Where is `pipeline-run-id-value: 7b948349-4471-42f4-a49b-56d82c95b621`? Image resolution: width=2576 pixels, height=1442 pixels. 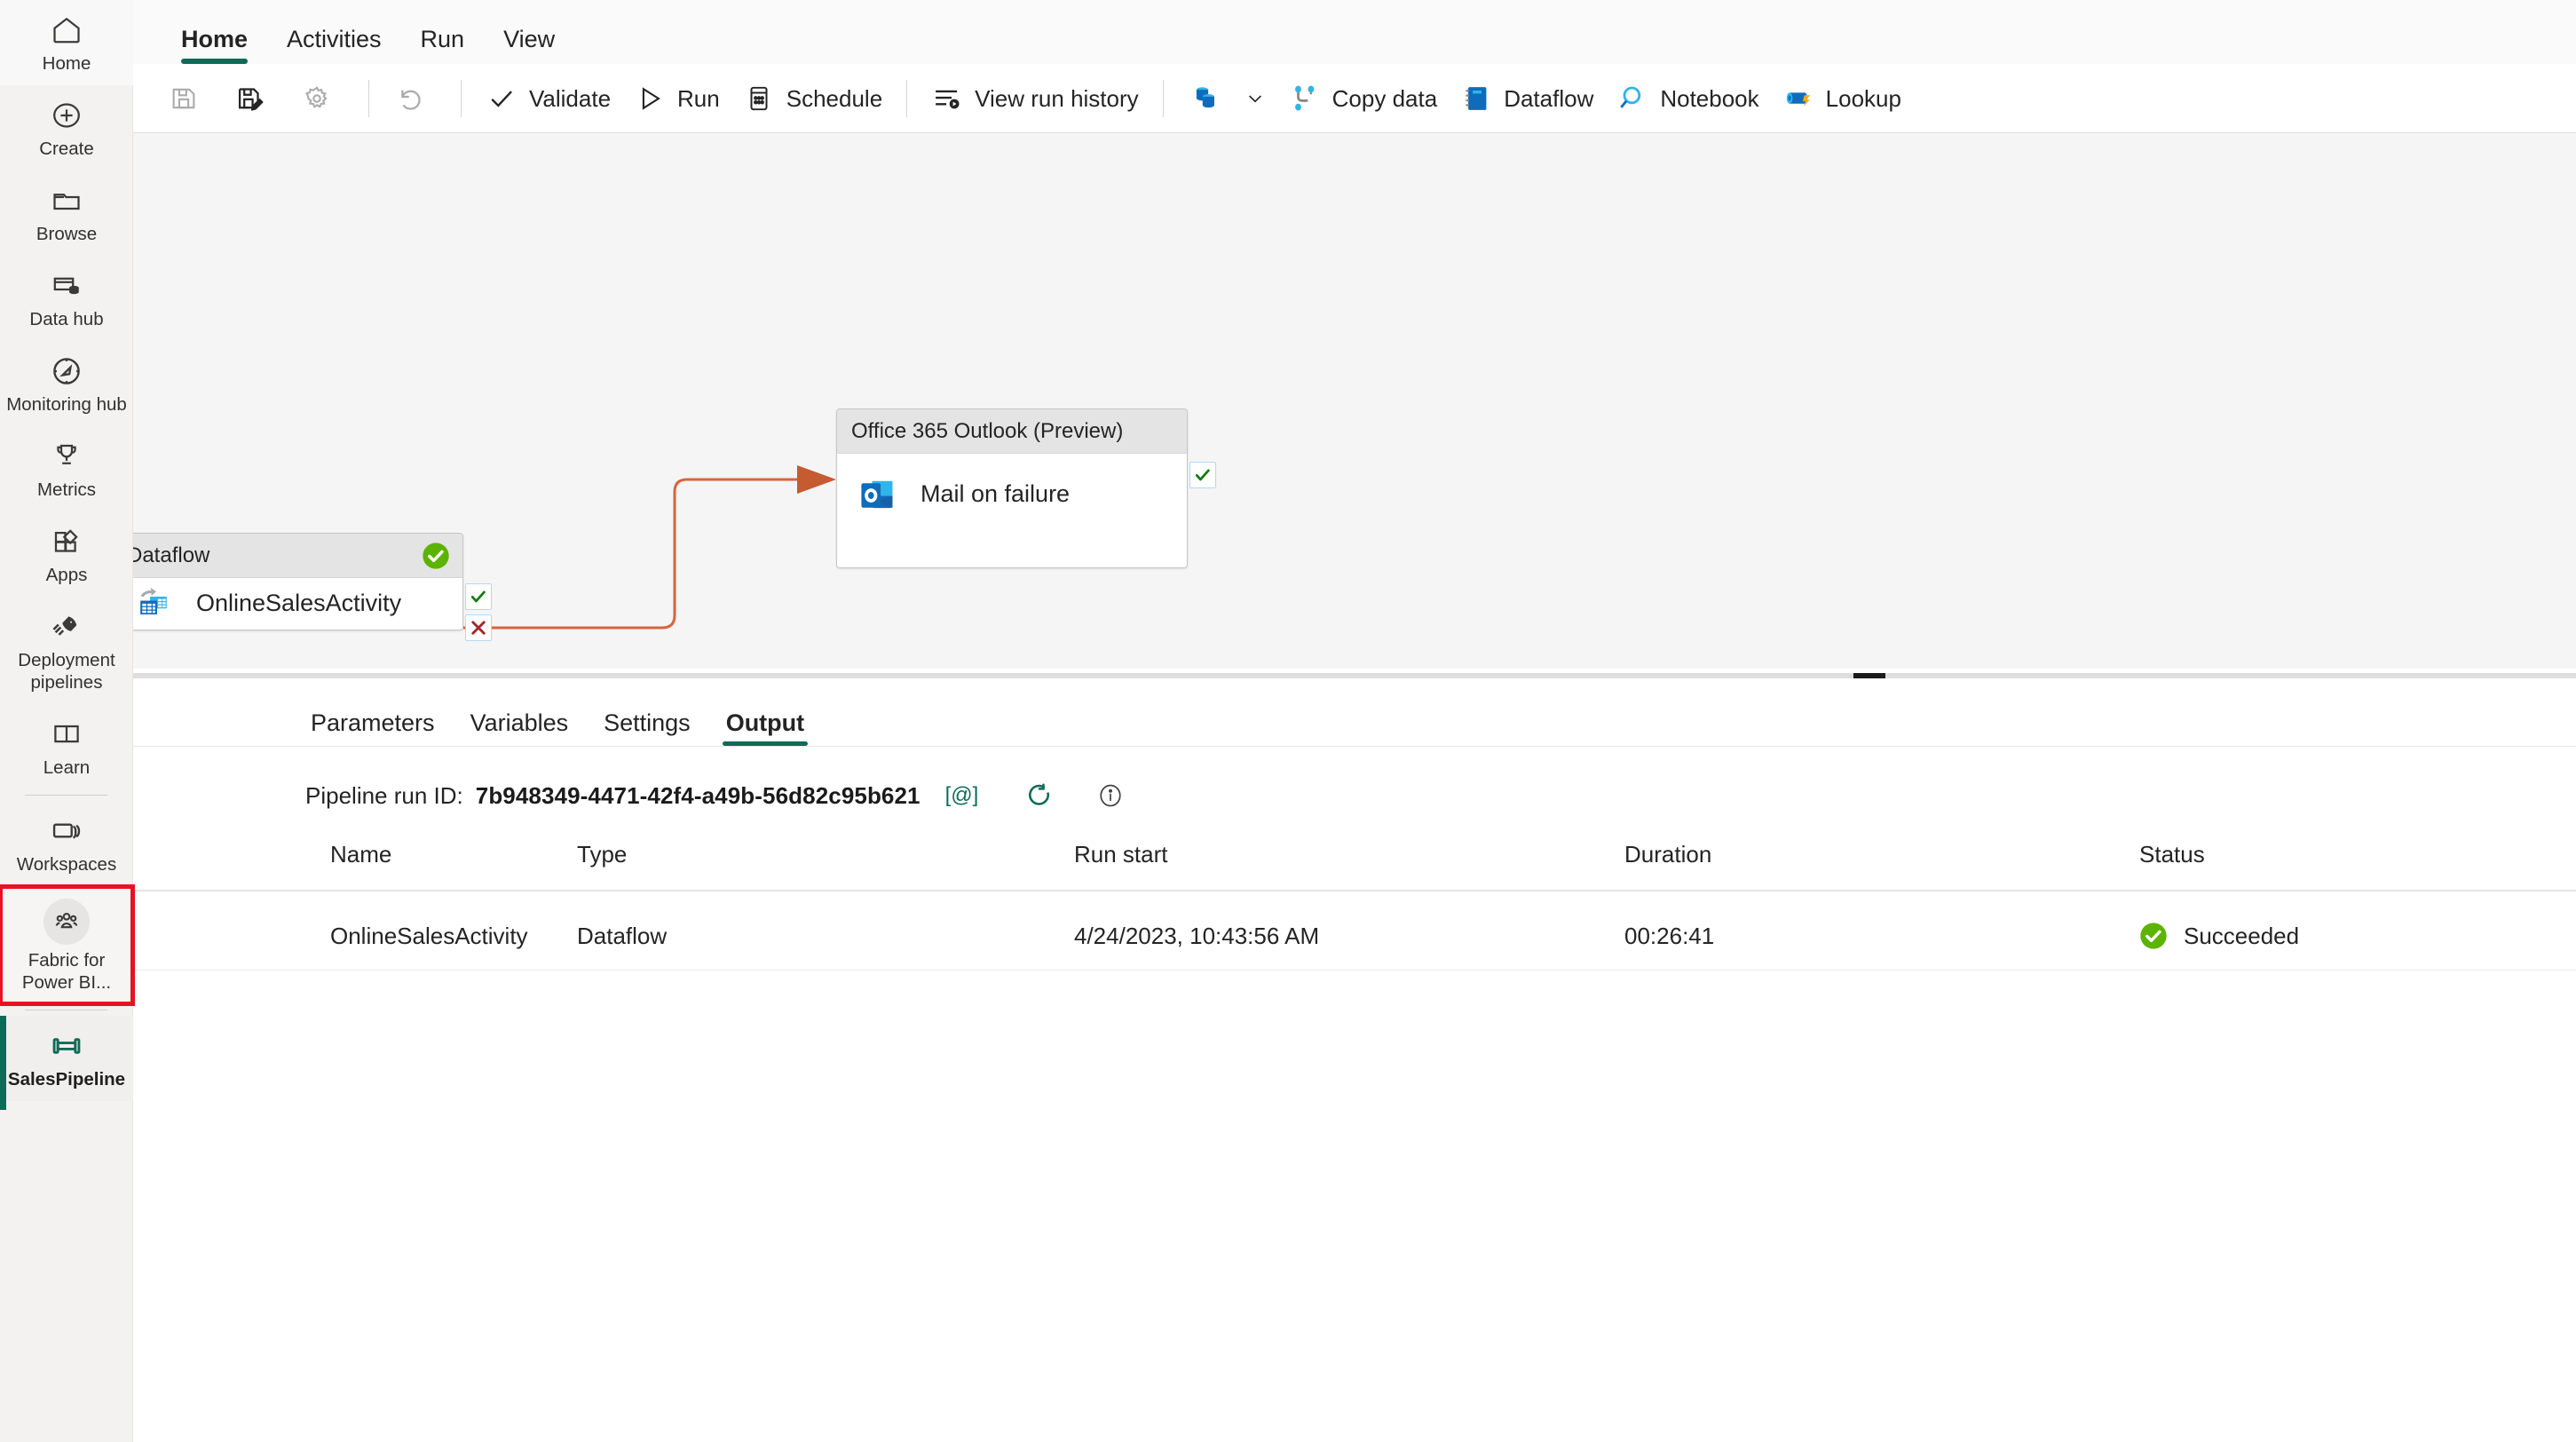 pipeline-run-id-value: 7b948349-4471-42f4-a49b-56d82c95b621 is located at coordinates (698, 795).